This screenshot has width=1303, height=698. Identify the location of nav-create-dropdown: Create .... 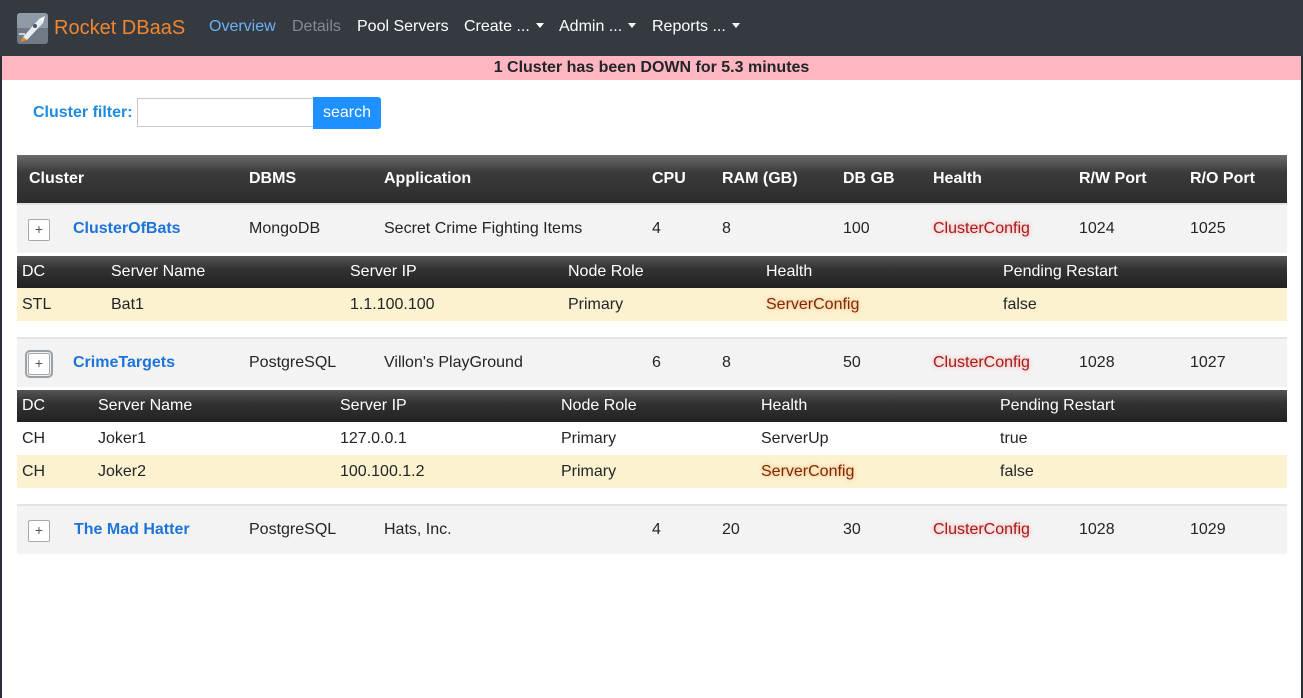
(504, 27).